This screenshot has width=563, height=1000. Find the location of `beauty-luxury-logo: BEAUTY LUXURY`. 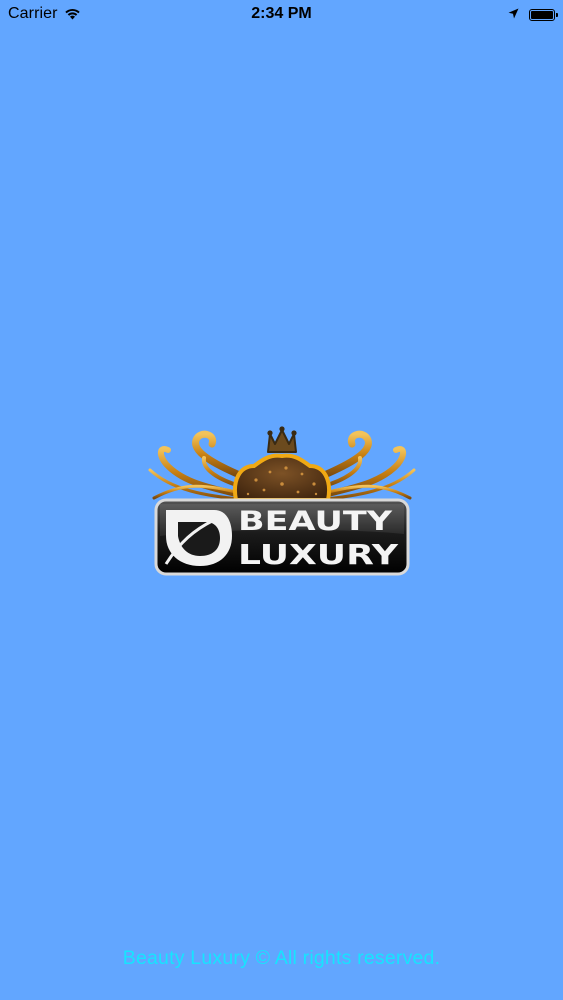

beauty-luxury-logo: BEAUTY LUXURY is located at coordinates (282, 502).